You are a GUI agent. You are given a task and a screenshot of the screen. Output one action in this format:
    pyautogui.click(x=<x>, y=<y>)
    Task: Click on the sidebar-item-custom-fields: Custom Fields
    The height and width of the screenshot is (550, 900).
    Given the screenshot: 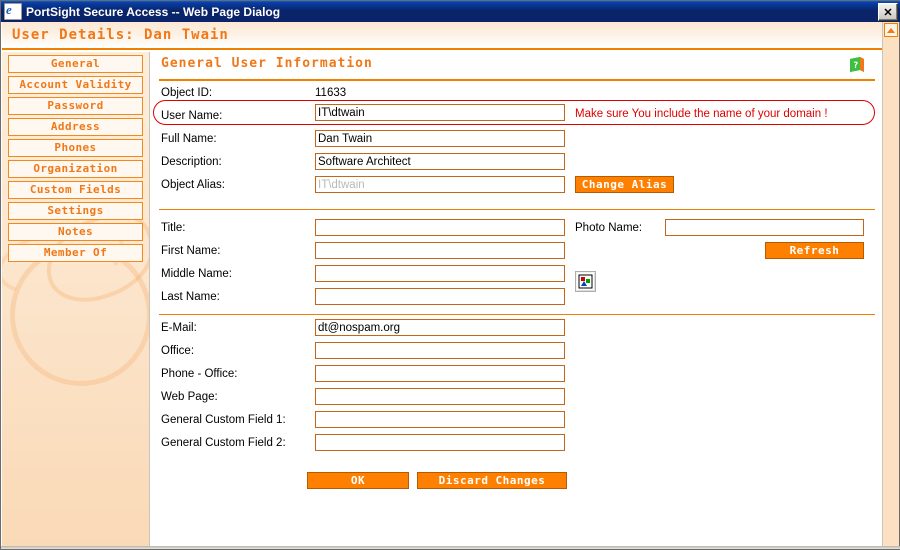 What is the action you would take?
    pyautogui.click(x=75, y=190)
    